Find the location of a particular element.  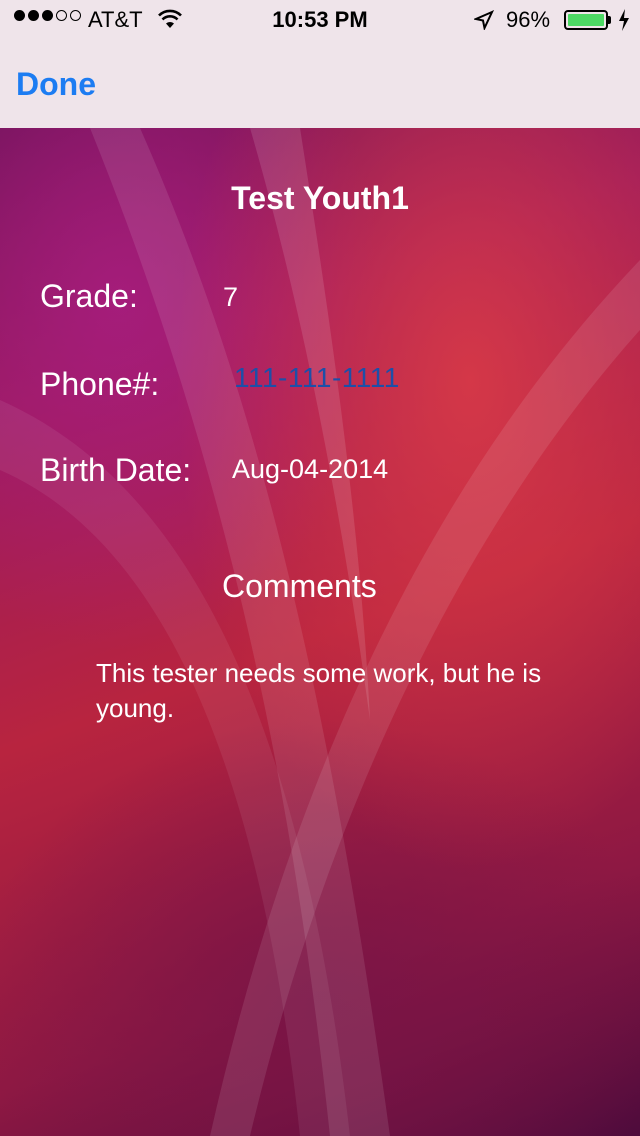

battery-icon is located at coordinates (586, 20).